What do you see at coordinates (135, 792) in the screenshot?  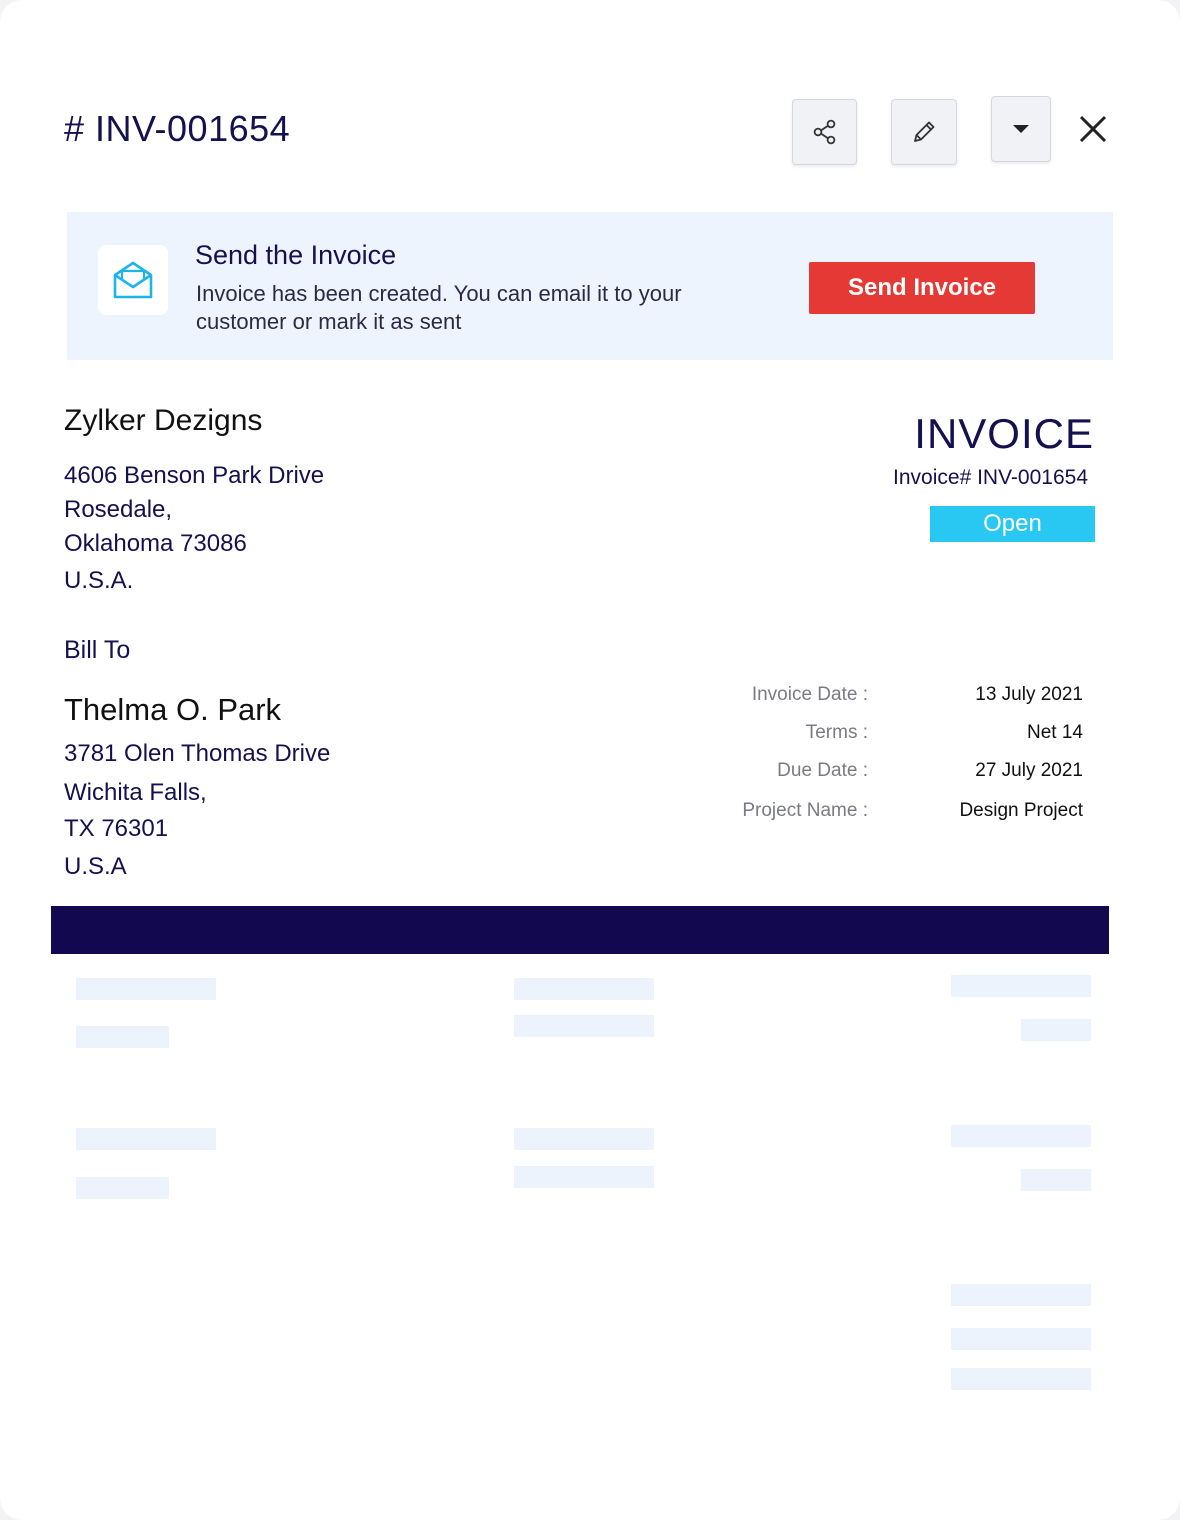 I see `customer-address-line: Wichita Falls,` at bounding box center [135, 792].